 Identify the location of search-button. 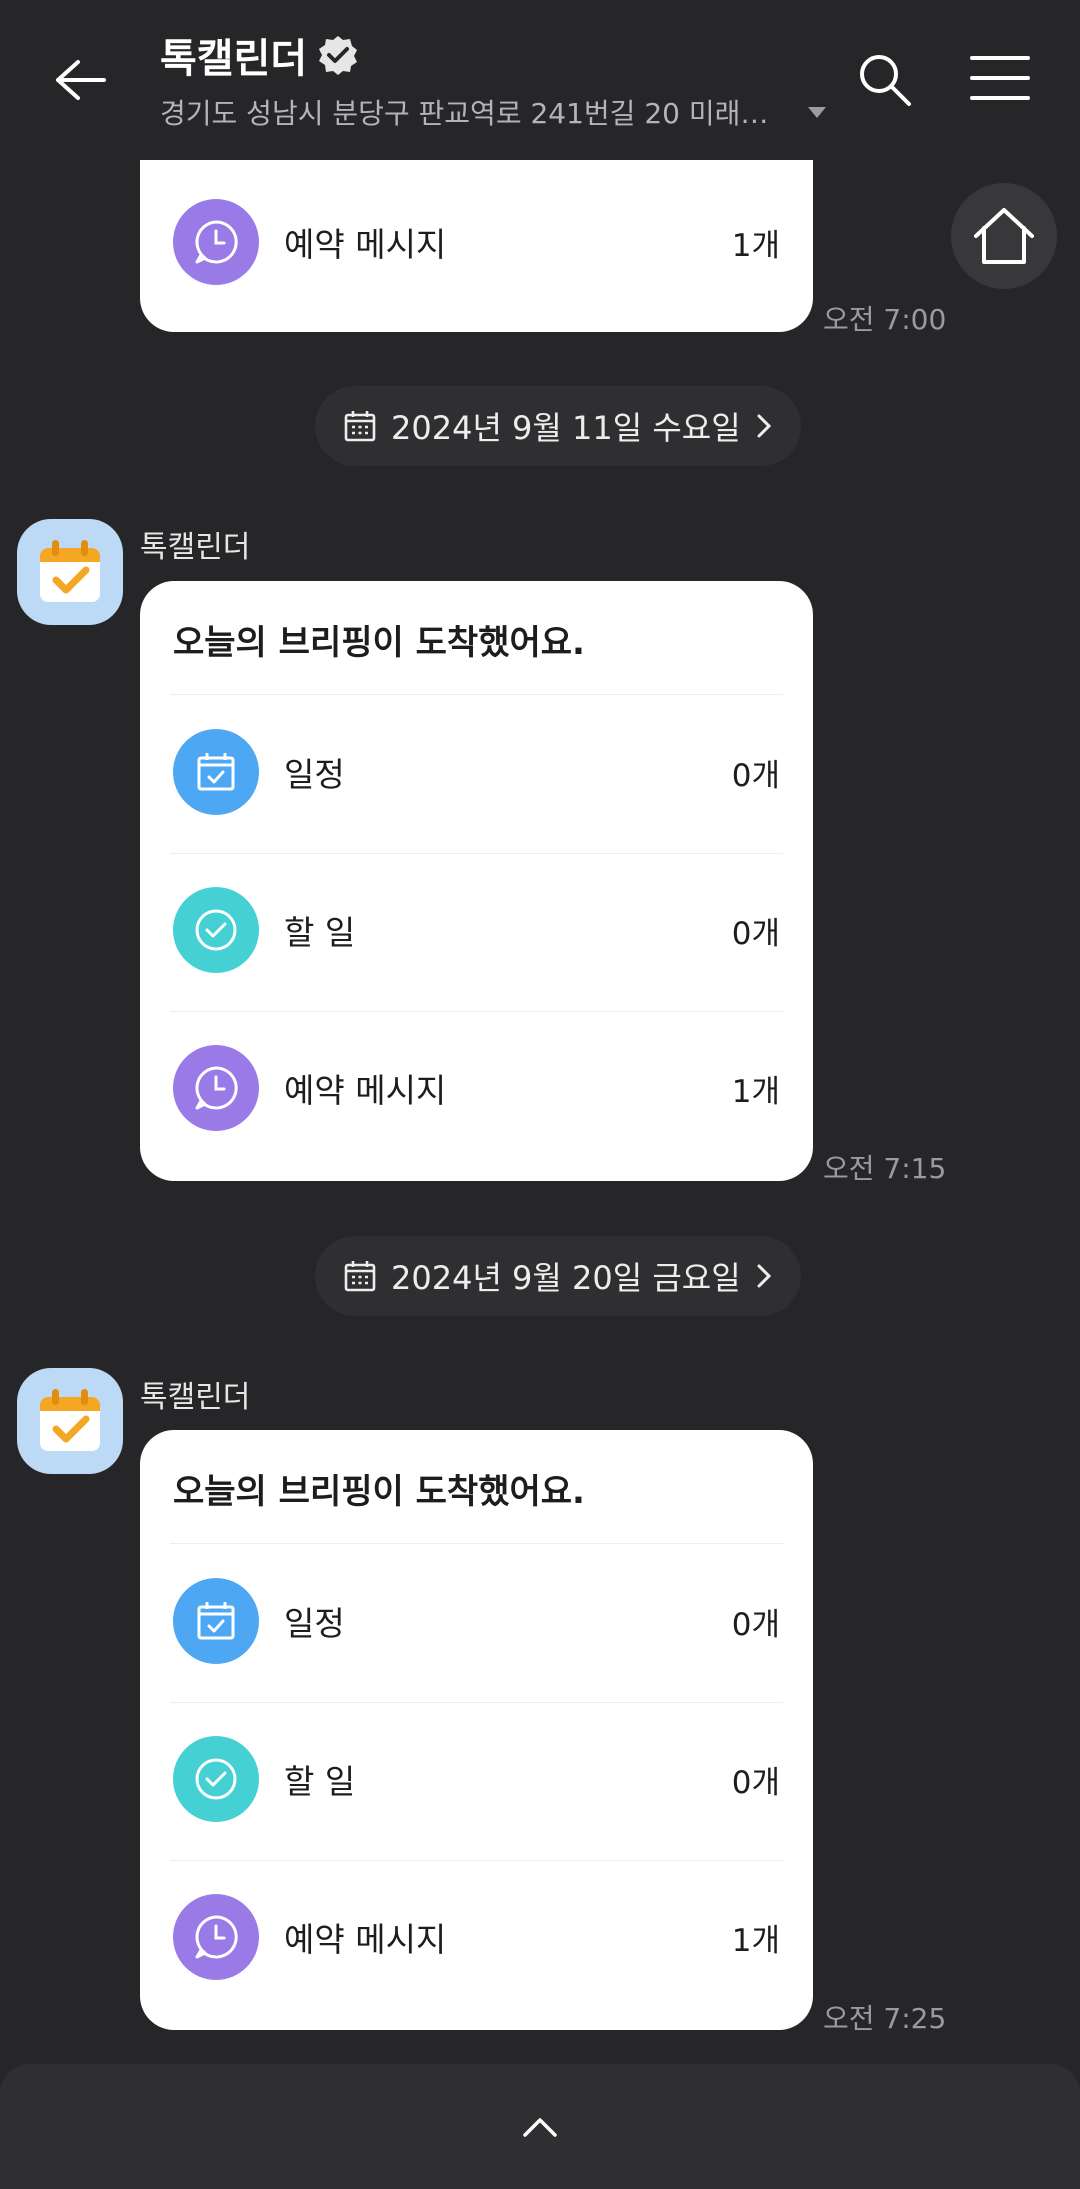
(885, 80).